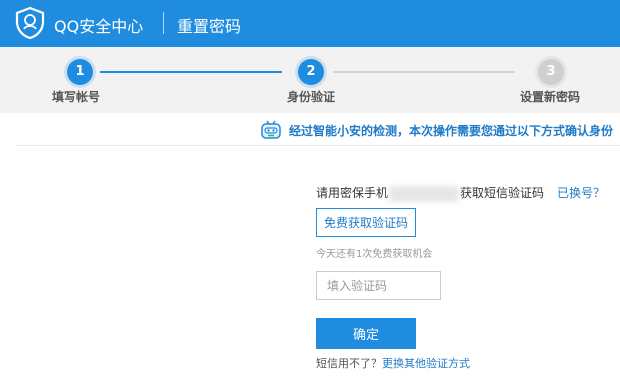 Image resolution: width=620 pixels, height=380 pixels. Describe the element at coordinates (374, 254) in the screenshot. I see `free-attempts-hint: 今天还有1次免费获取机会` at that location.